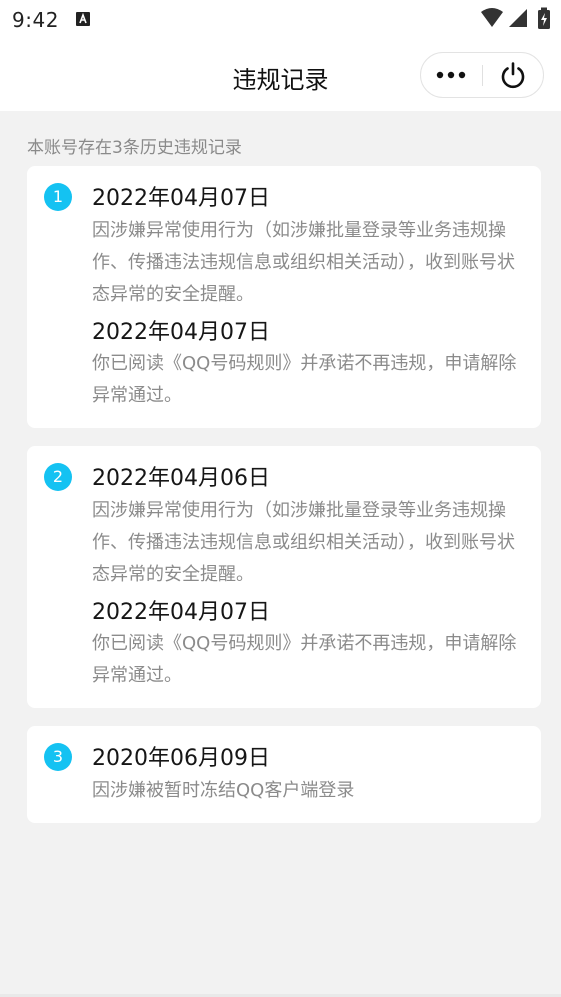 This screenshot has width=561, height=997. Describe the element at coordinates (58, 197) in the screenshot. I see `record-index-badge: 1` at that location.